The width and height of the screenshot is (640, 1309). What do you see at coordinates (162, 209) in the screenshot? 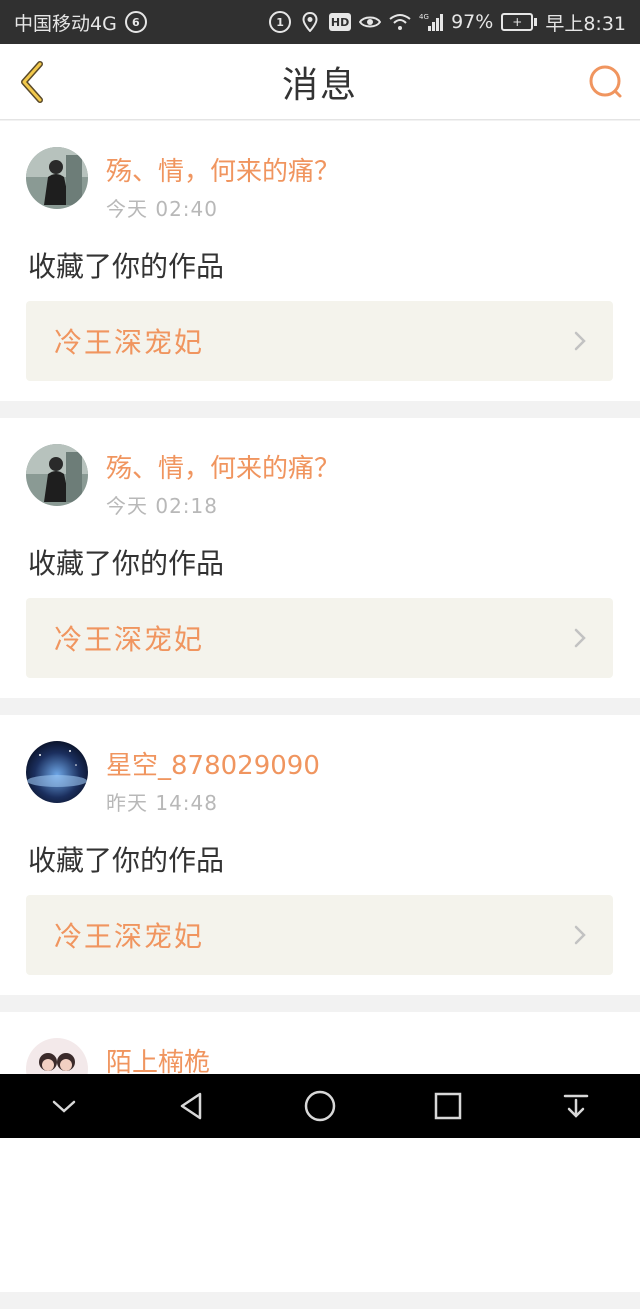
I see `timestamp: 今天 02:40` at bounding box center [162, 209].